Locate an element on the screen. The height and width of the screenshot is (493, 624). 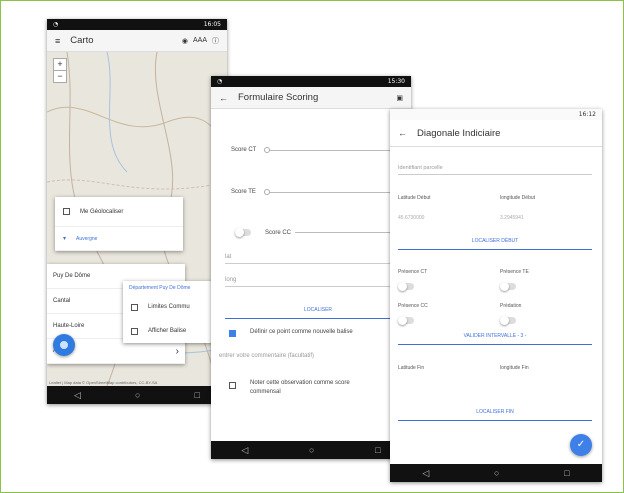
slider-score-te: Score TE is located at coordinates (321, 191).